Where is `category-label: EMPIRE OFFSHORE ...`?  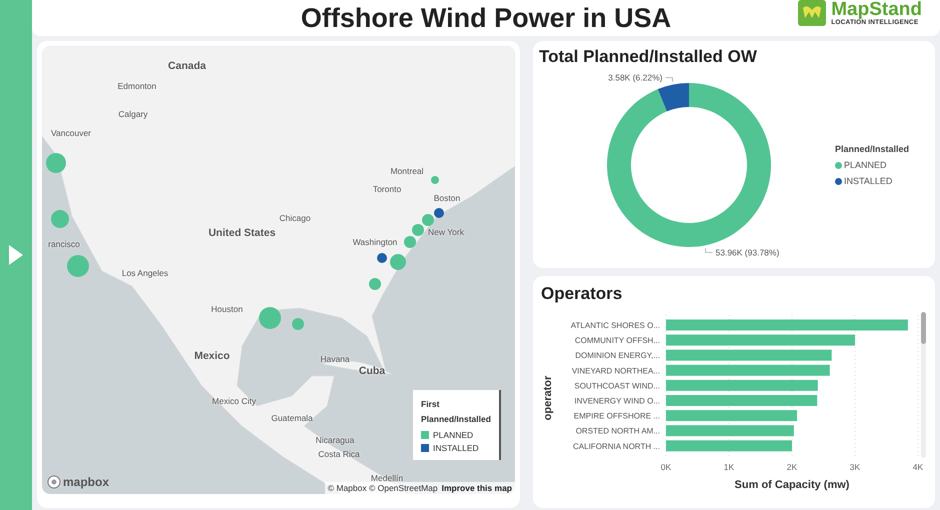 category-label: EMPIRE OFFSHORE ... is located at coordinates (617, 416).